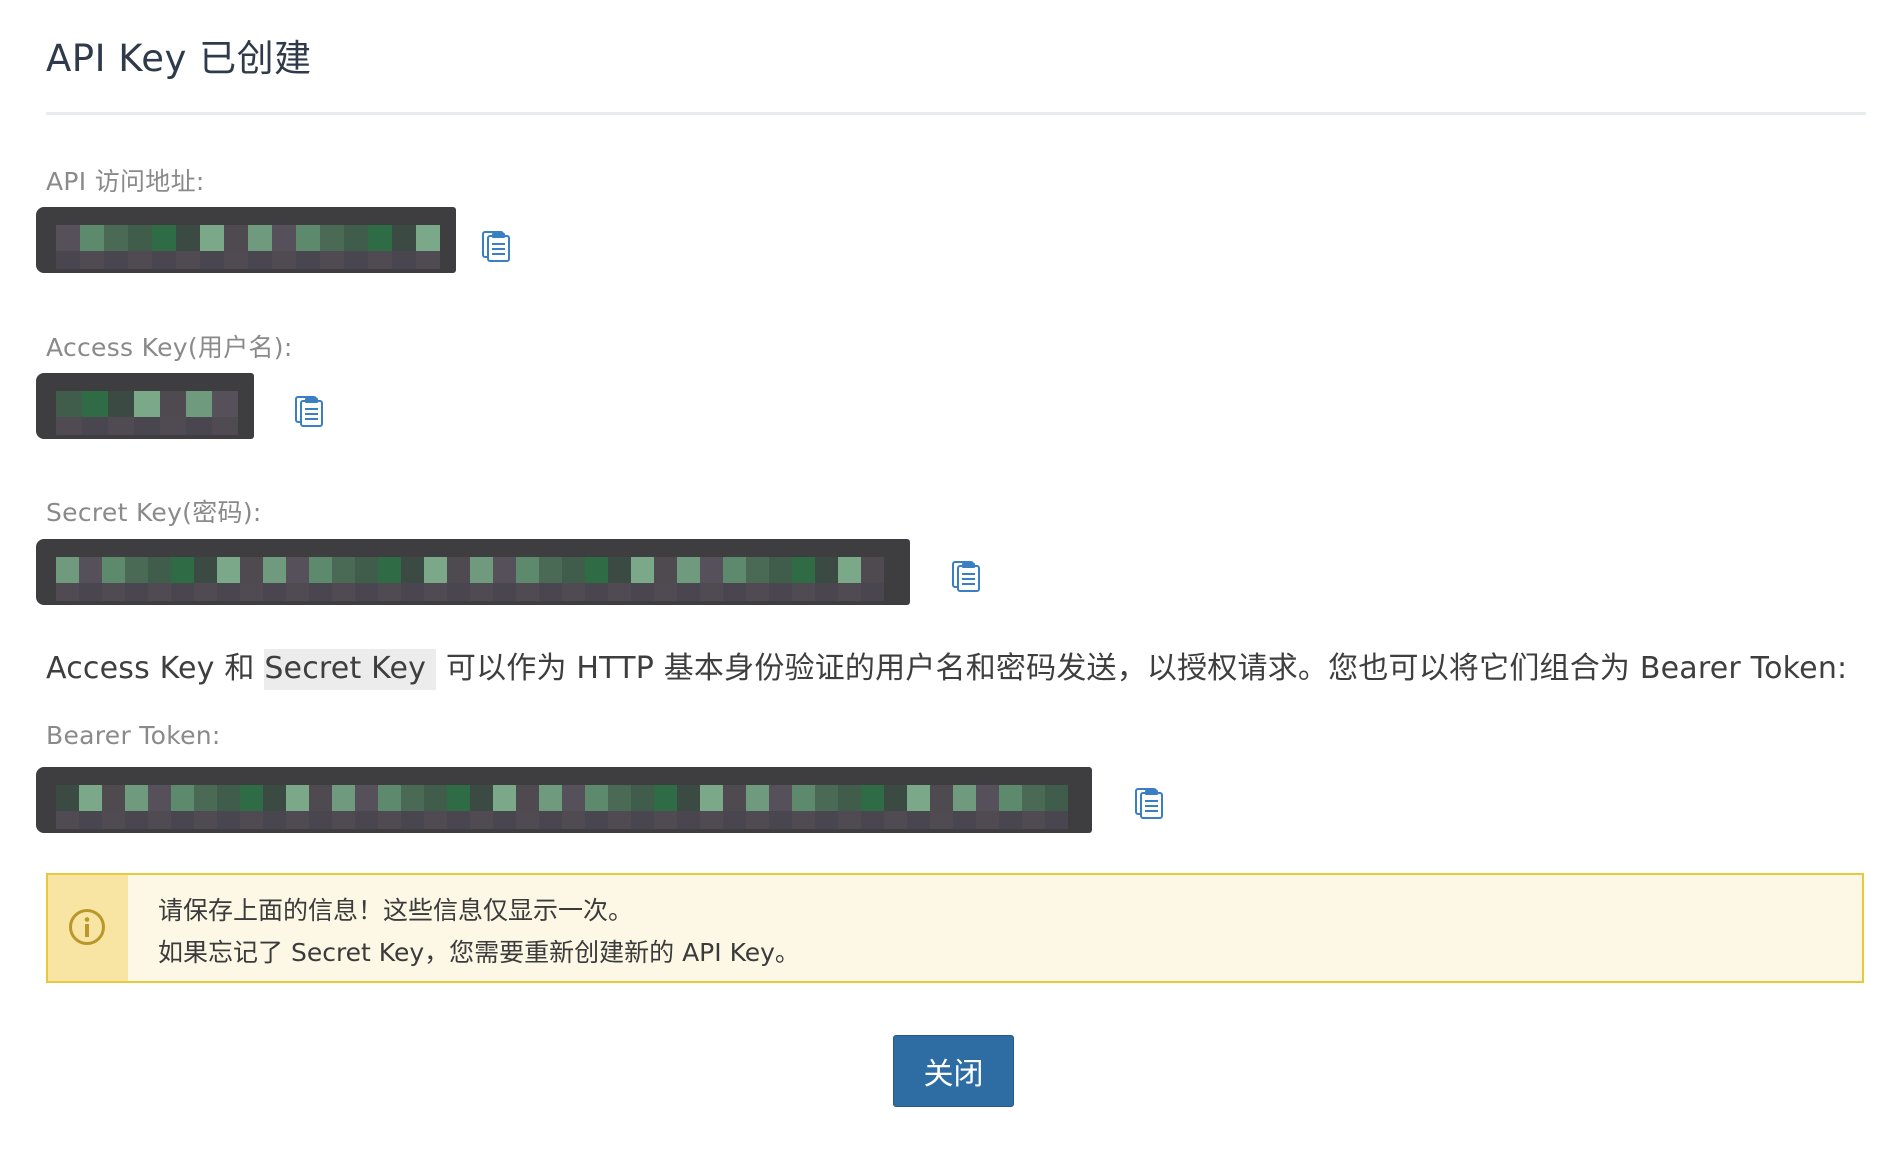 The height and width of the screenshot is (1154, 1880). I want to click on copy-api-url-icon, so click(496, 246).